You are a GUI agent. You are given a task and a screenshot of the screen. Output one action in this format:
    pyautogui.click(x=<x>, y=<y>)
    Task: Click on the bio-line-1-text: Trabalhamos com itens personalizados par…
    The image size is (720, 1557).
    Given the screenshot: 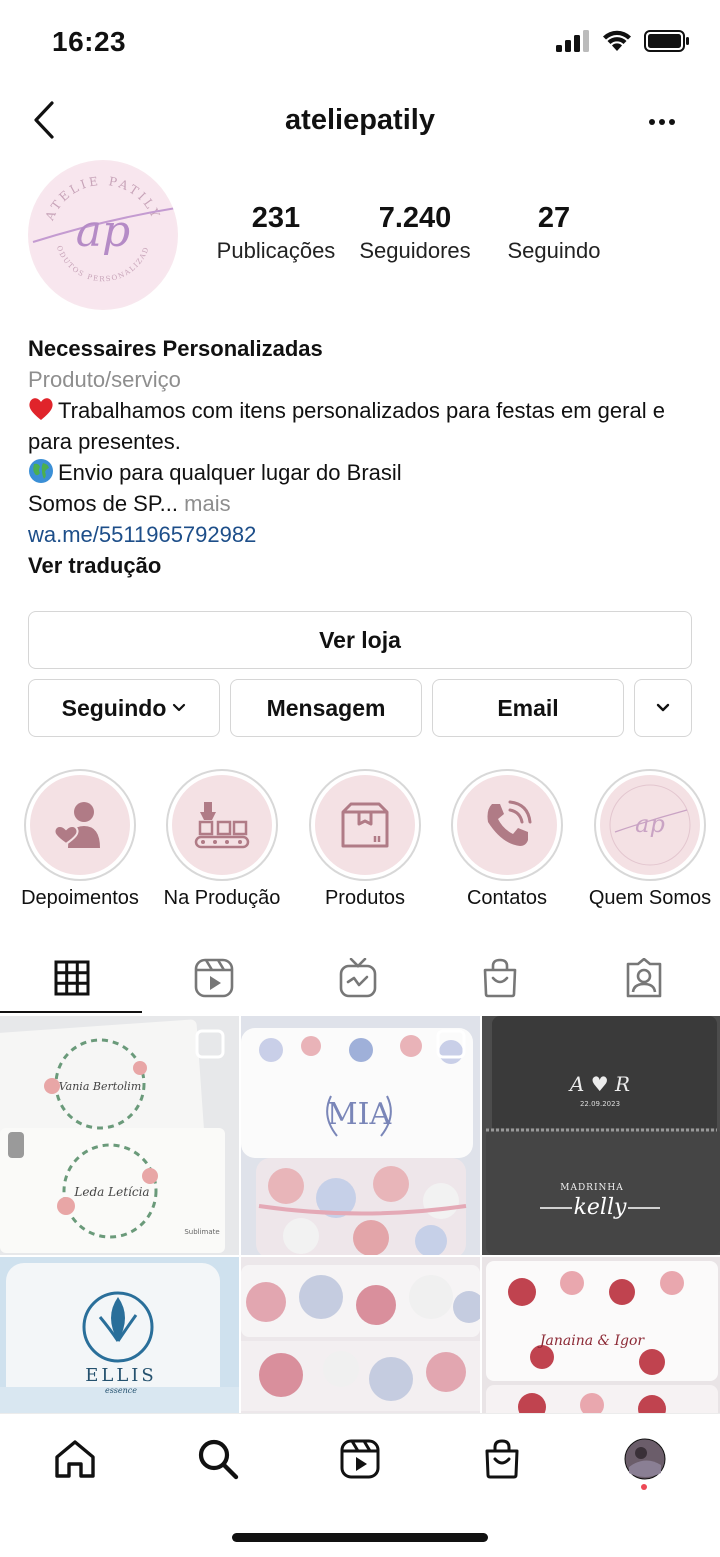 What is the action you would take?
    pyautogui.click(x=346, y=426)
    